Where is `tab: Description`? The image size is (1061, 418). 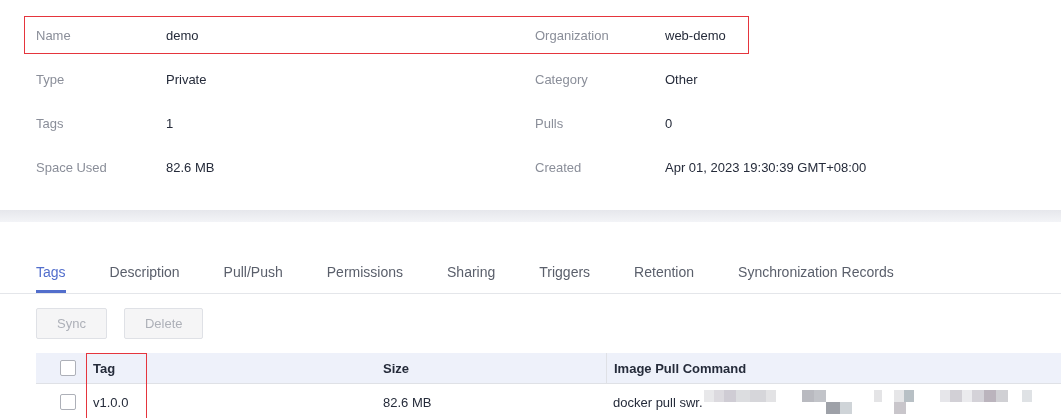 tab: Description is located at coordinates (144, 273).